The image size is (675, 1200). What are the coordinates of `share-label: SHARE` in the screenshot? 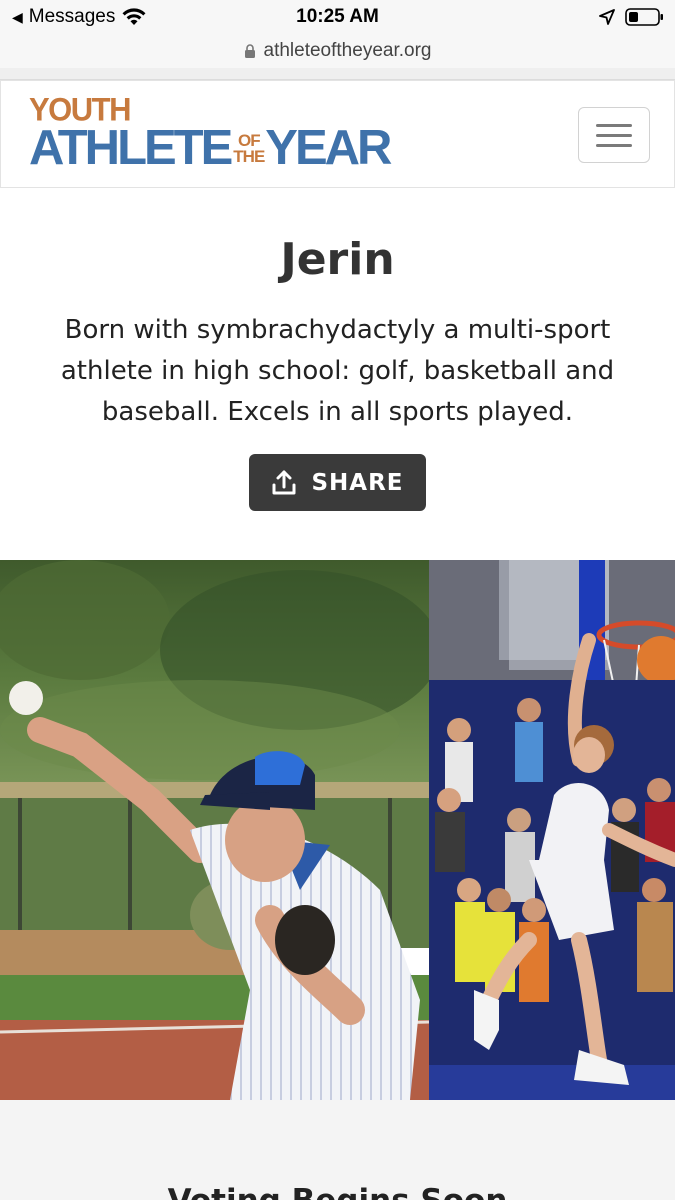 It's located at (357, 482).